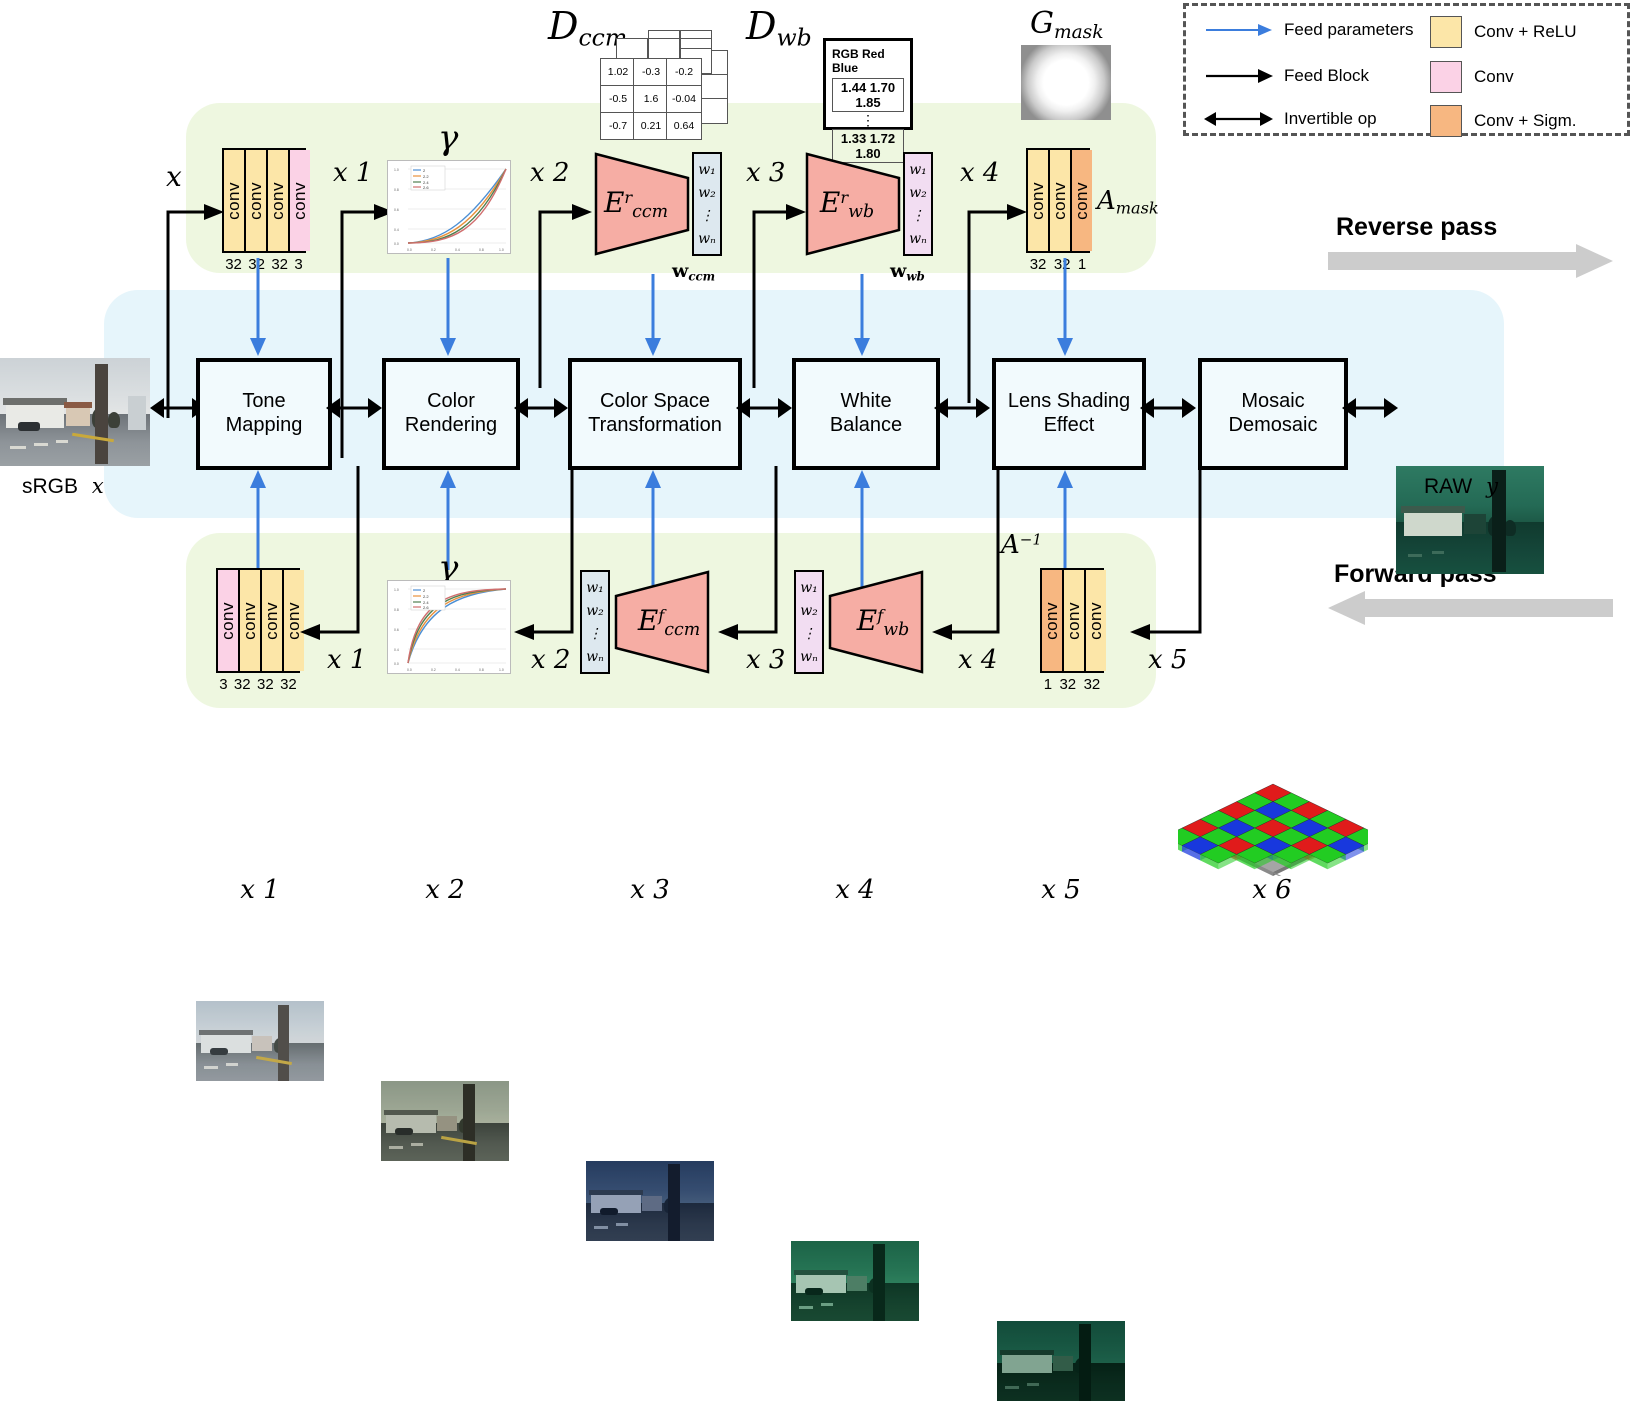  What do you see at coordinates (1067, 25) in the screenshot?
I see `dataset-mask-label: Gmask` at bounding box center [1067, 25].